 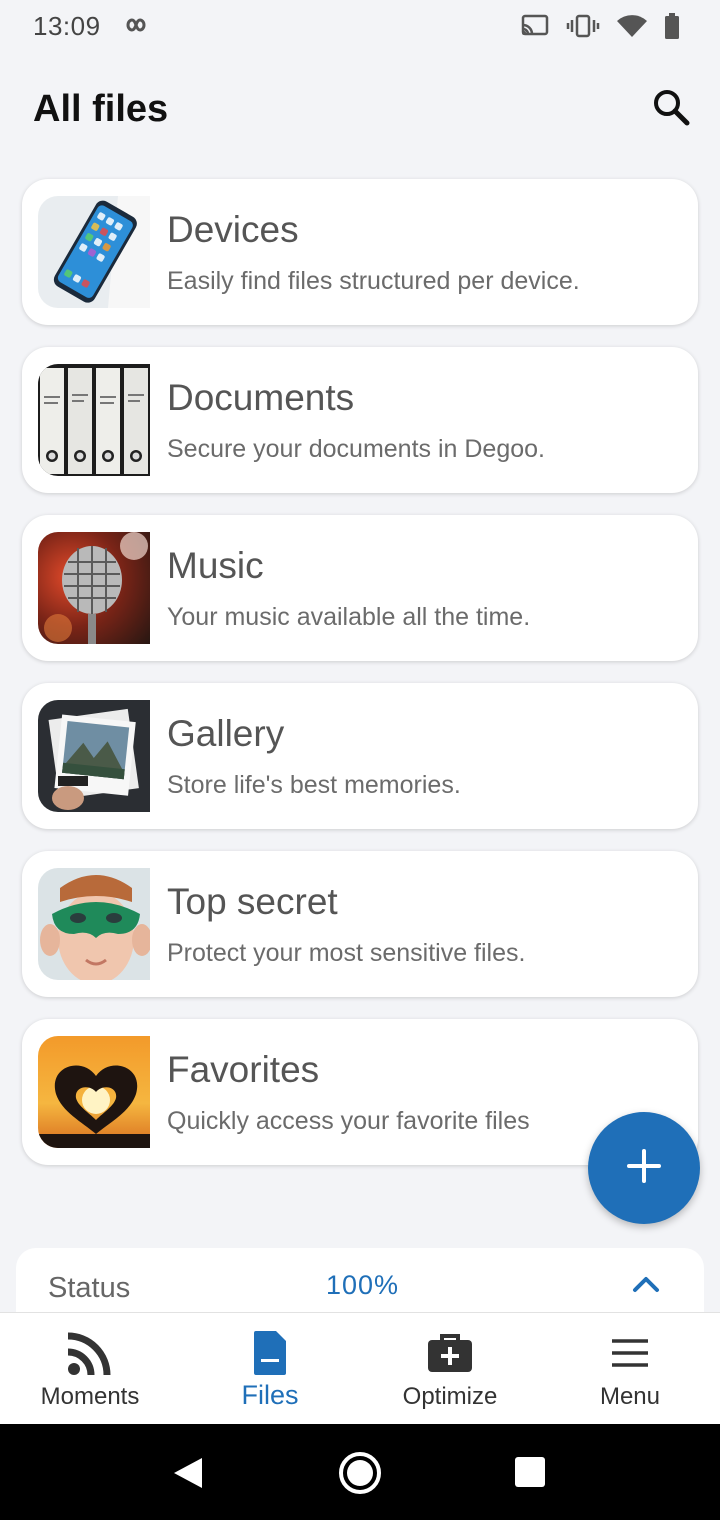 I want to click on file-icon, so click(x=270, y=1353).